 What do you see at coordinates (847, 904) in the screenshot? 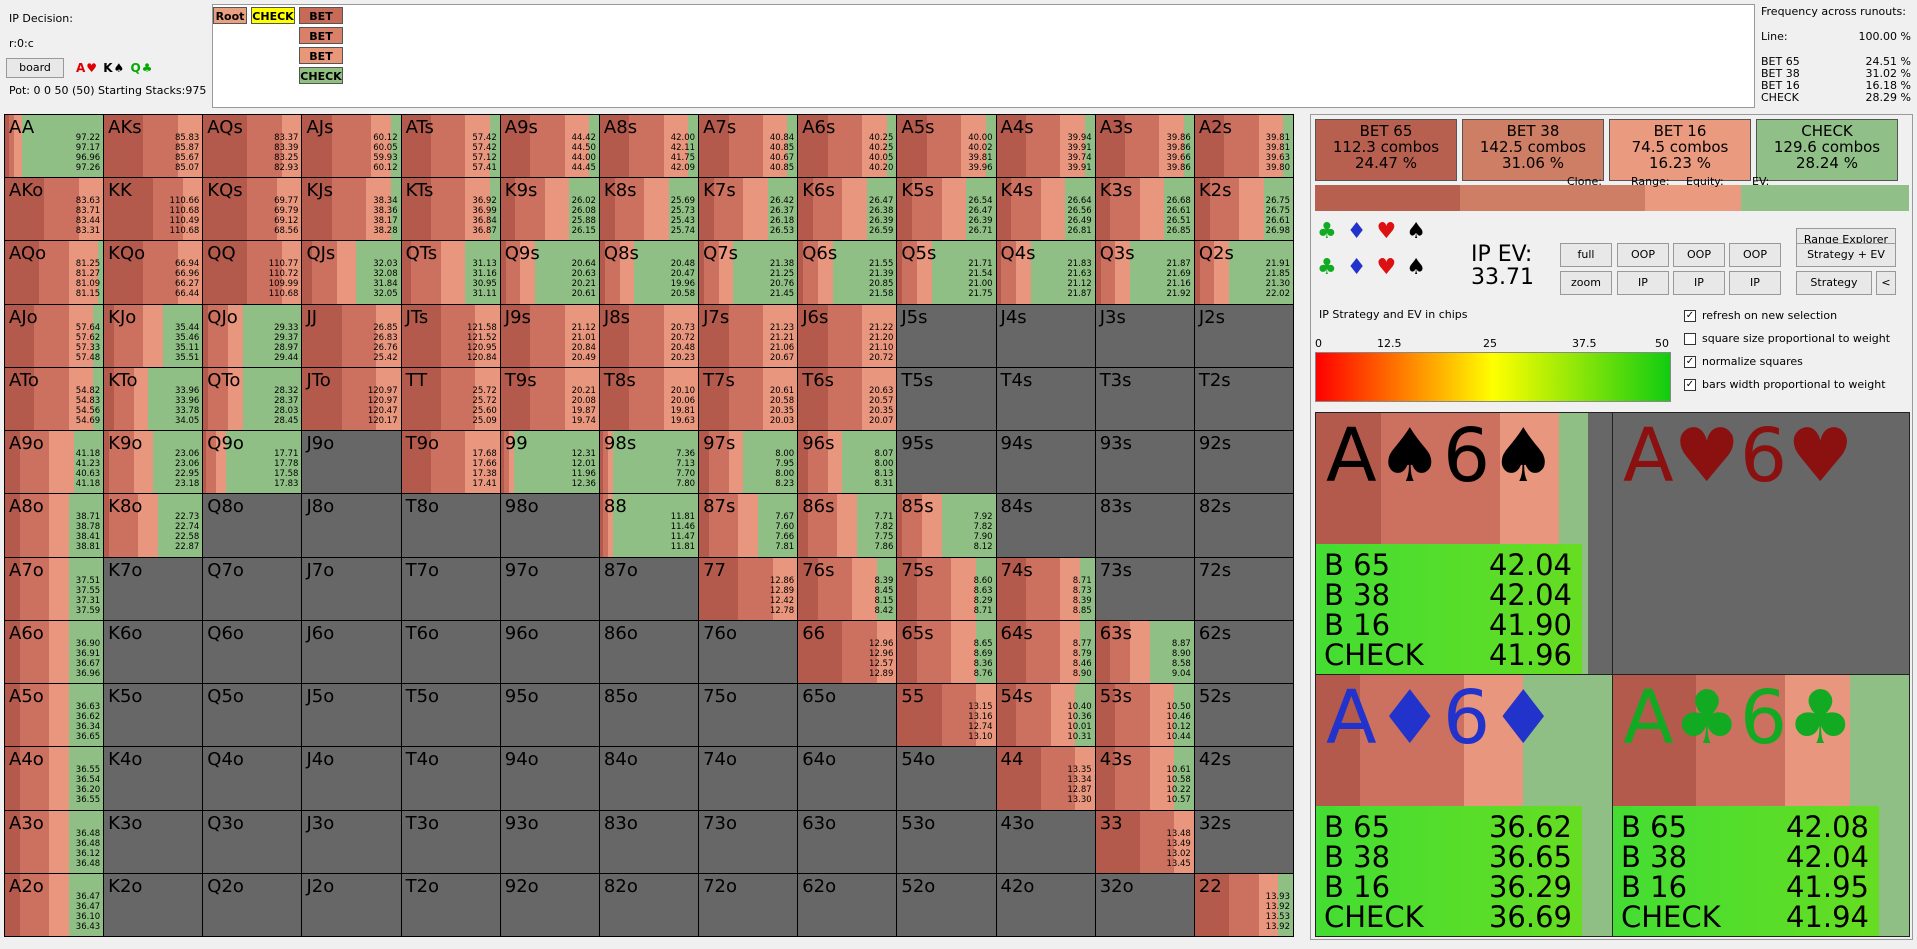
I see `hand-cell: 62o` at bounding box center [847, 904].